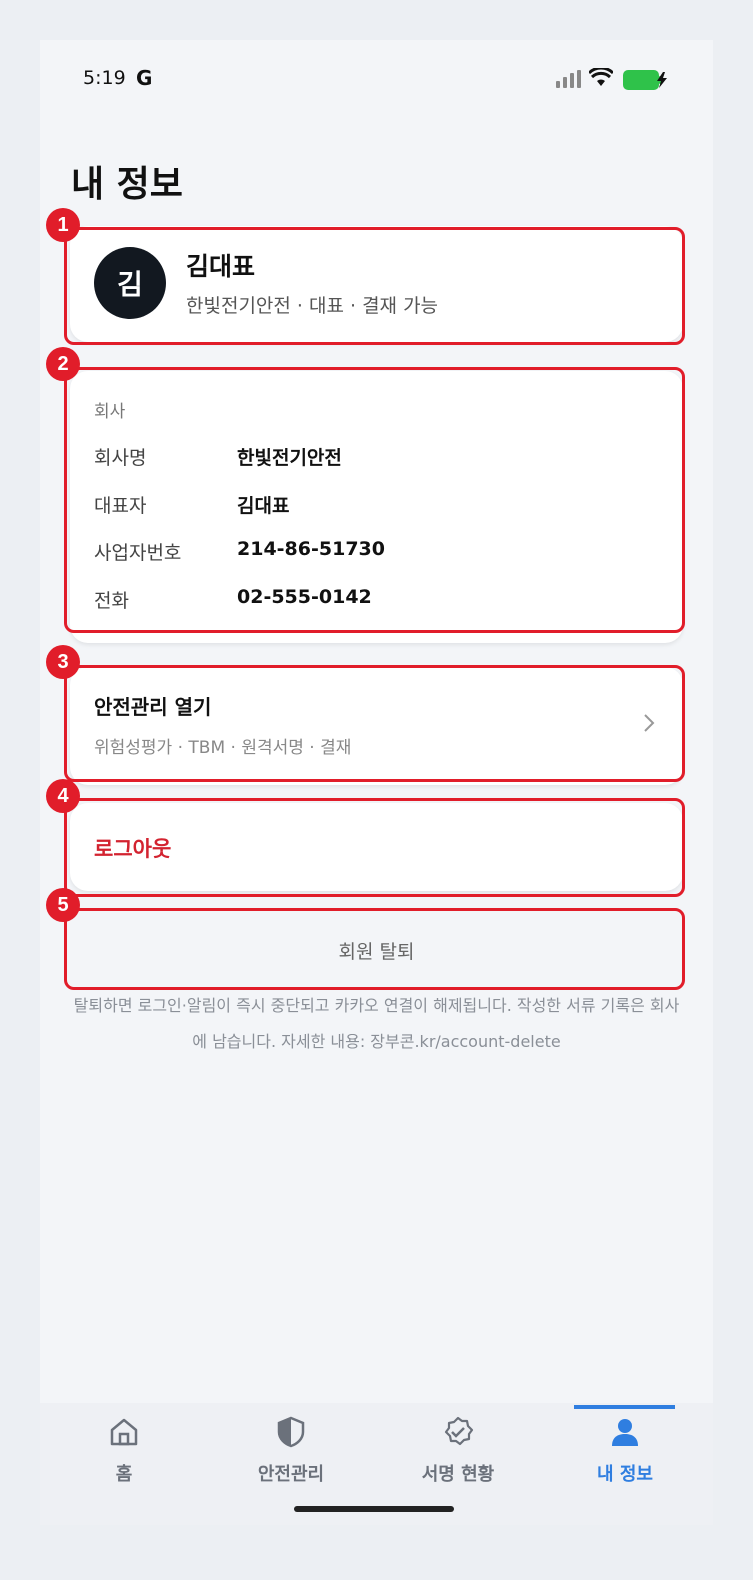 This screenshot has width=753, height=1580. Describe the element at coordinates (111, 601) in the screenshot. I see `phone-key: 전화` at that location.